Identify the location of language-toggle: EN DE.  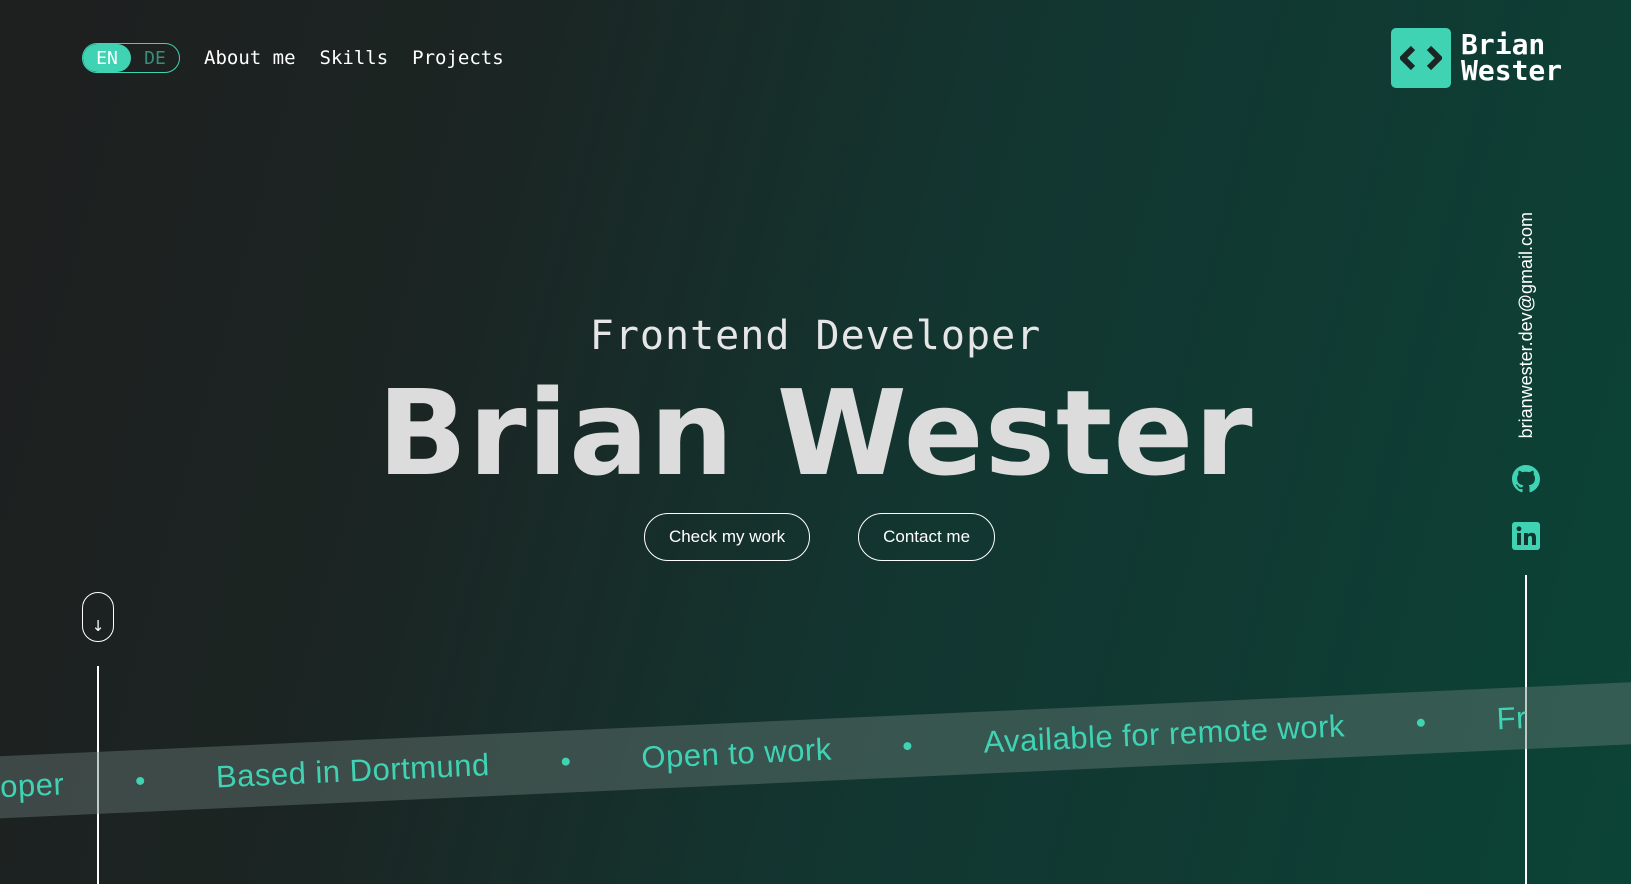
(131, 58).